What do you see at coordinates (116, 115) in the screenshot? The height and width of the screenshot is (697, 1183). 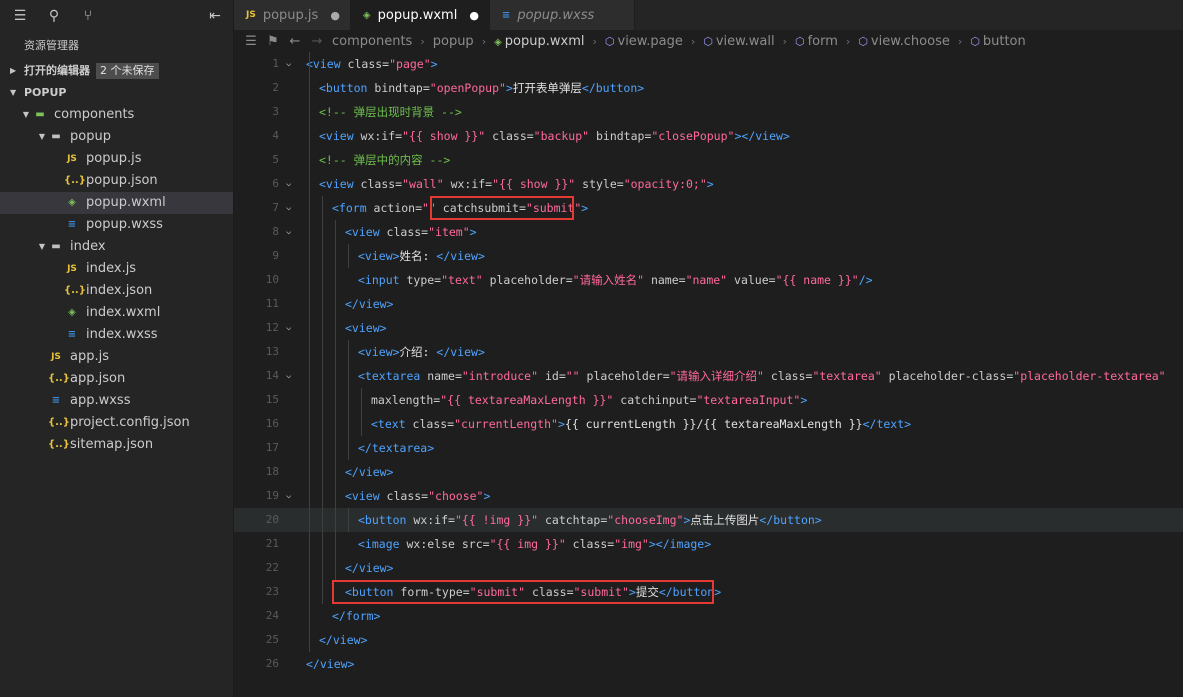 I see `tree-item: ▼ ▬ components` at bounding box center [116, 115].